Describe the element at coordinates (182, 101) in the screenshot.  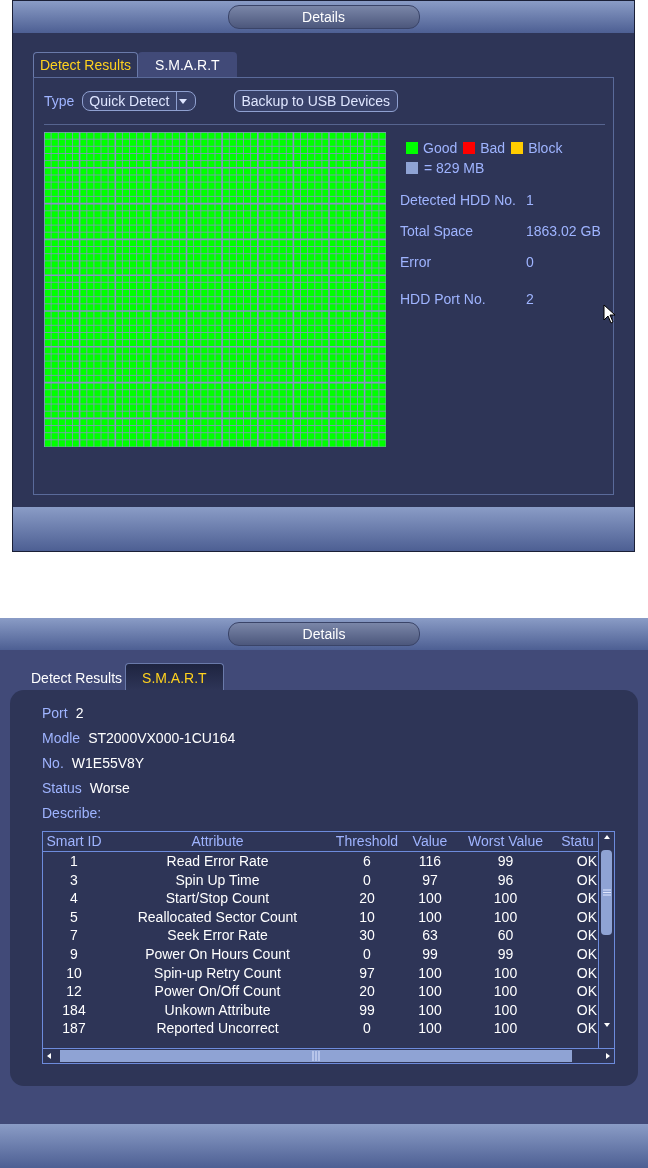
I see `caret-icon` at that location.